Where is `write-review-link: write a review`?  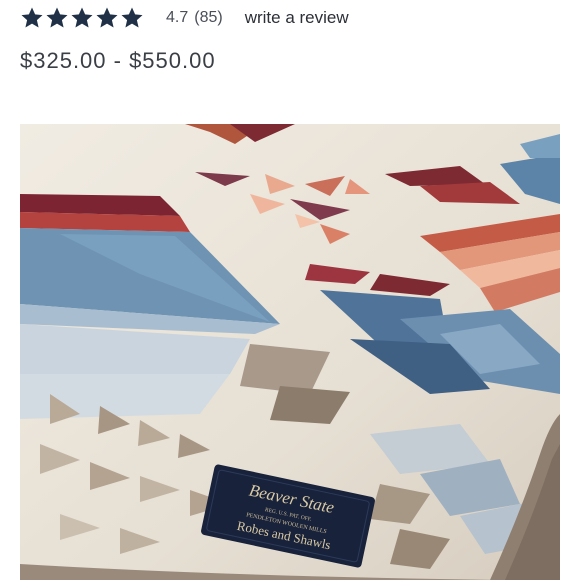
write-review-link: write a review is located at coordinates (297, 18).